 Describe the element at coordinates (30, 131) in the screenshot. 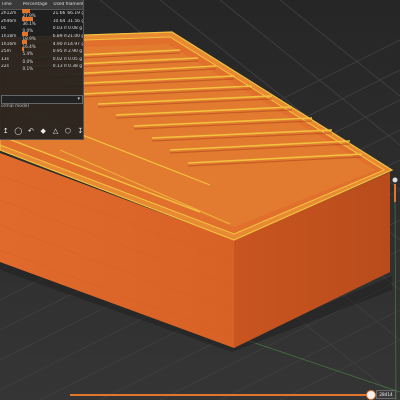

I see `retraction-icon: ↶` at that location.